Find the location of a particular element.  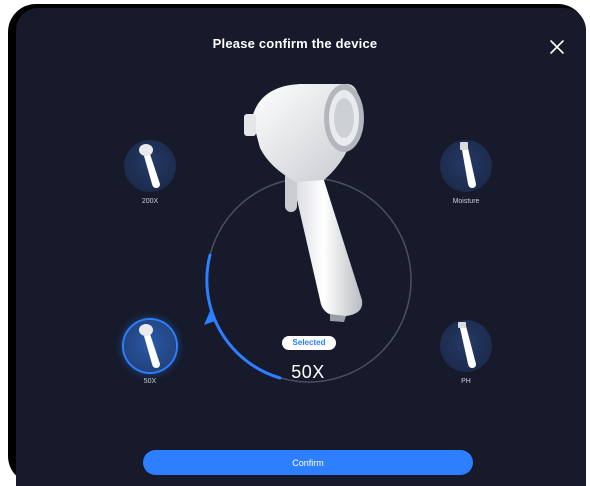

device-option-50x: 50X is located at coordinates (150, 360).